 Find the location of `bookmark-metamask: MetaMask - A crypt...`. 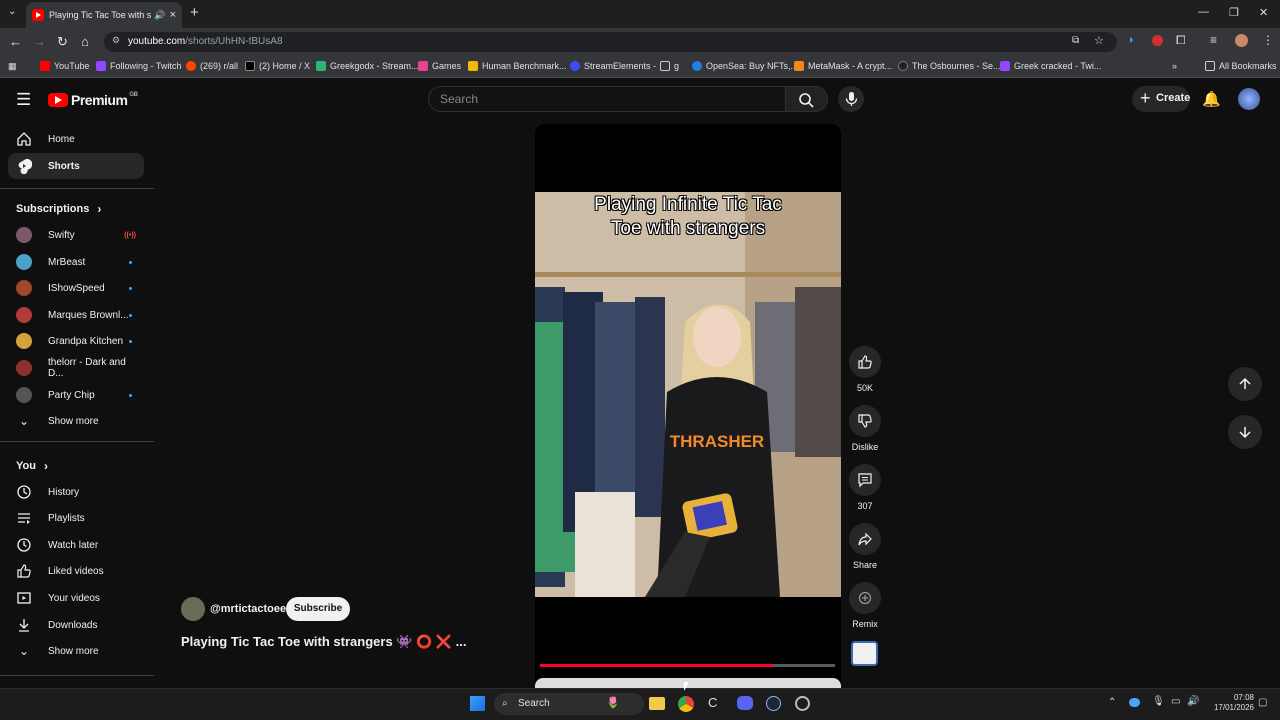

bookmark-metamask: MetaMask - A crypt... is located at coordinates (843, 66).